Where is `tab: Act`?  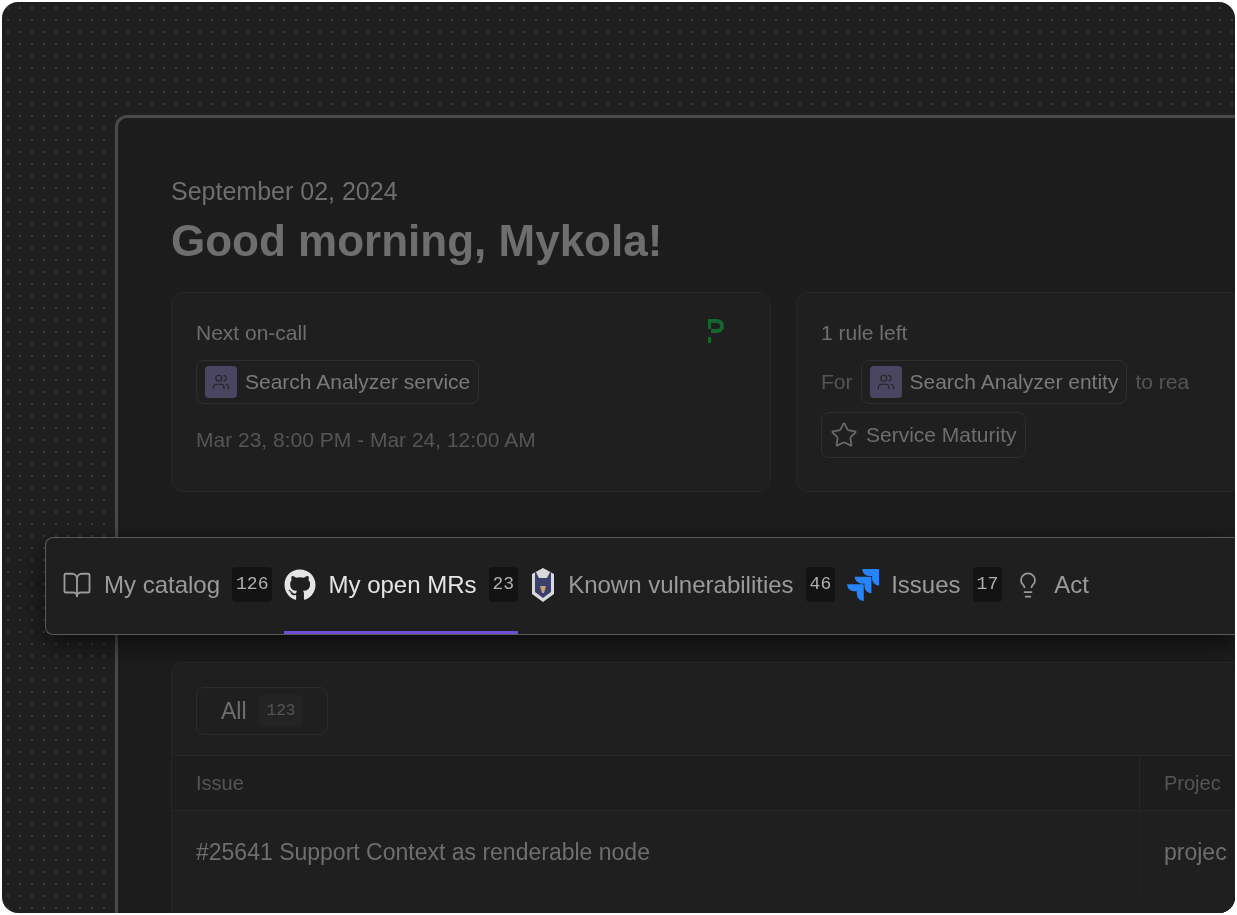
tab: Act is located at coordinates (1051, 586).